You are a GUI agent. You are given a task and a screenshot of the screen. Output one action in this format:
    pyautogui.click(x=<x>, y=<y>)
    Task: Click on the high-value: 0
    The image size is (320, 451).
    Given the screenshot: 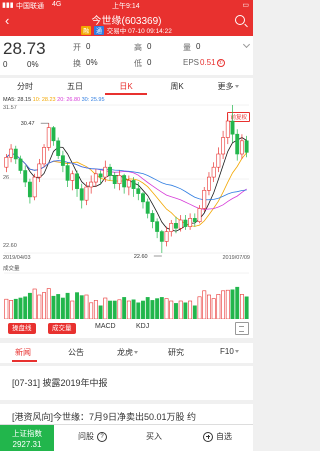 What is the action you would take?
    pyautogui.click(x=149, y=46)
    